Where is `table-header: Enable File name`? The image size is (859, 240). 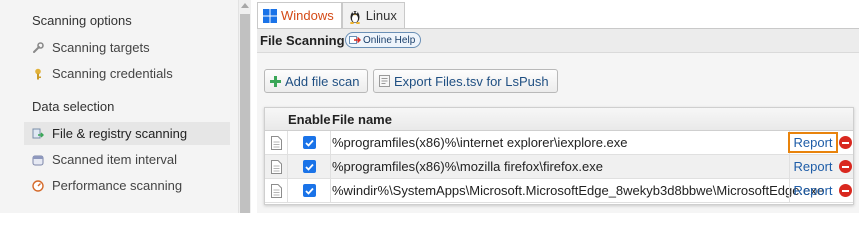
table-header: Enable File name is located at coordinates (559, 119).